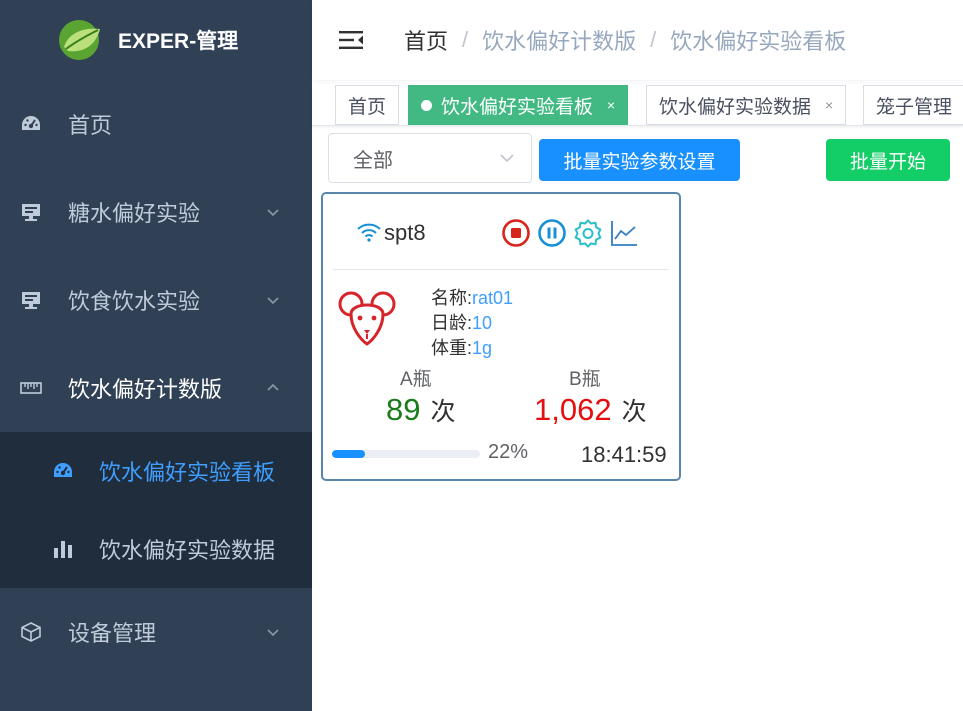 Image resolution: width=963 pixels, height=711 pixels. What do you see at coordinates (637, 105) in the screenshot?
I see `tags-view: 首页 饮水偏好实验看板 × 饮水偏好实验数据 × 笼子管理` at bounding box center [637, 105].